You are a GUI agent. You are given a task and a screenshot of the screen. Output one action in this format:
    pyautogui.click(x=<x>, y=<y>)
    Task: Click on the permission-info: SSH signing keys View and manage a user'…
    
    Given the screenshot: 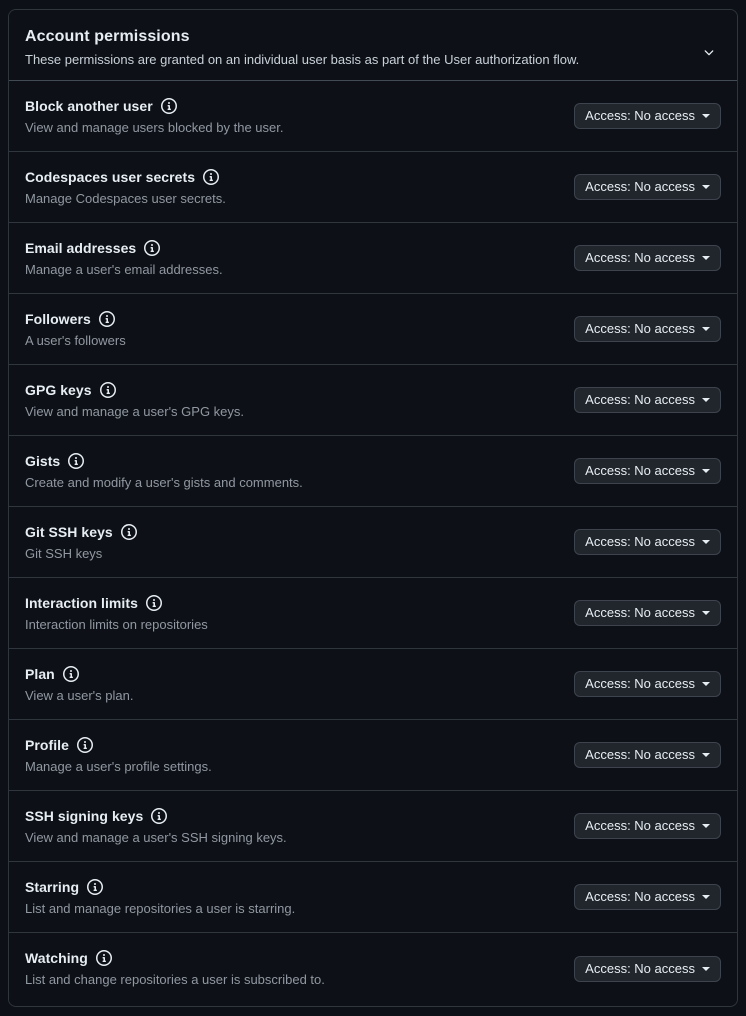 What is the action you would take?
    pyautogui.click(x=156, y=826)
    